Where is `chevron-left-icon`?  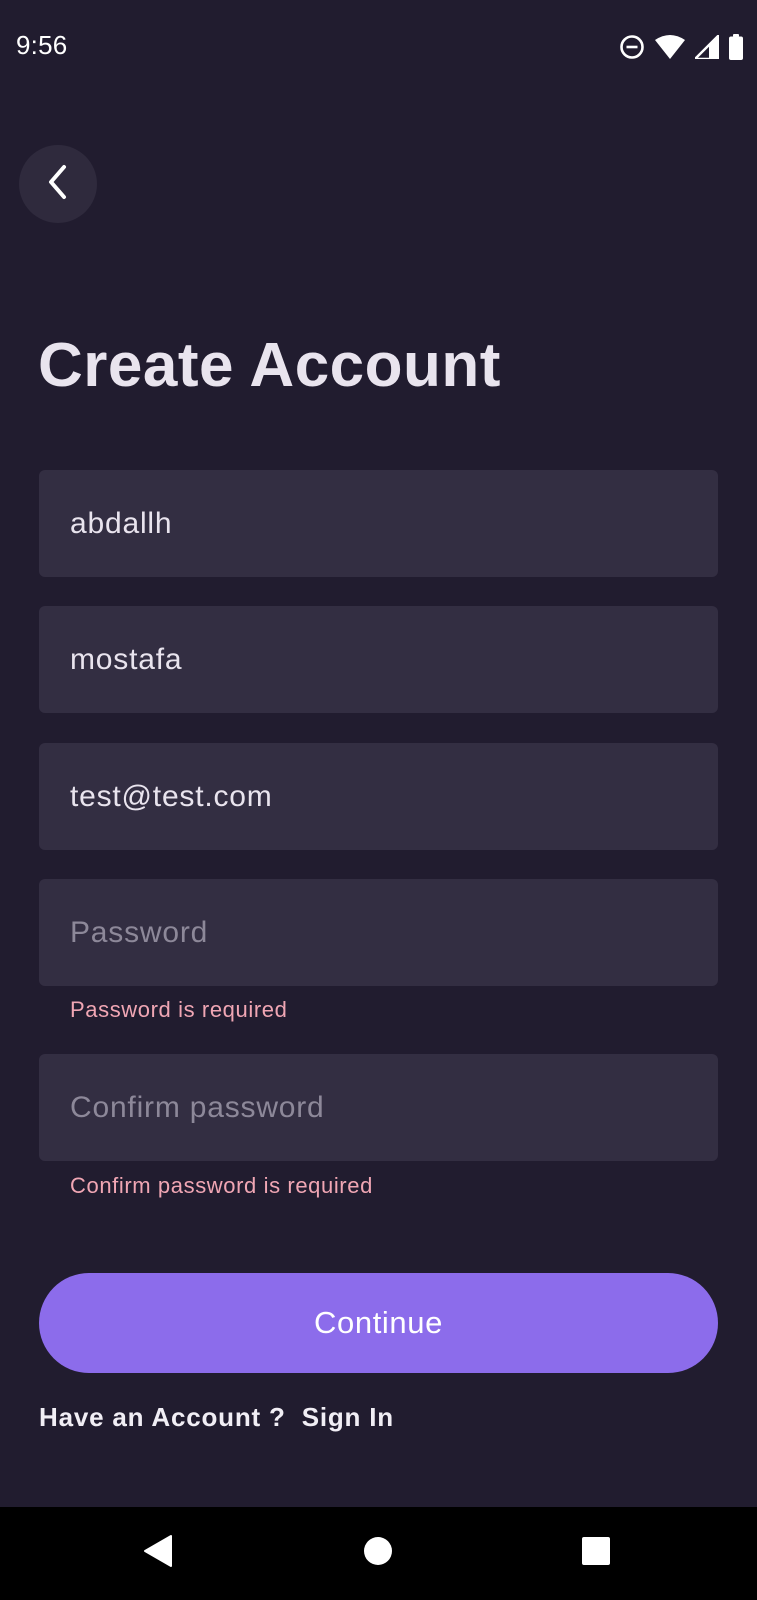
chevron-left-icon is located at coordinates (58, 184).